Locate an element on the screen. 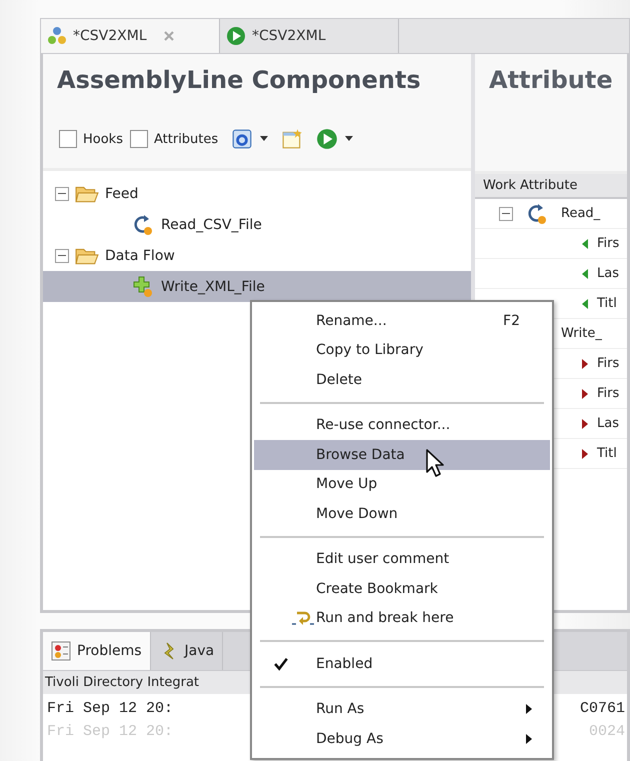  tree-item: Feed is located at coordinates (257, 193).